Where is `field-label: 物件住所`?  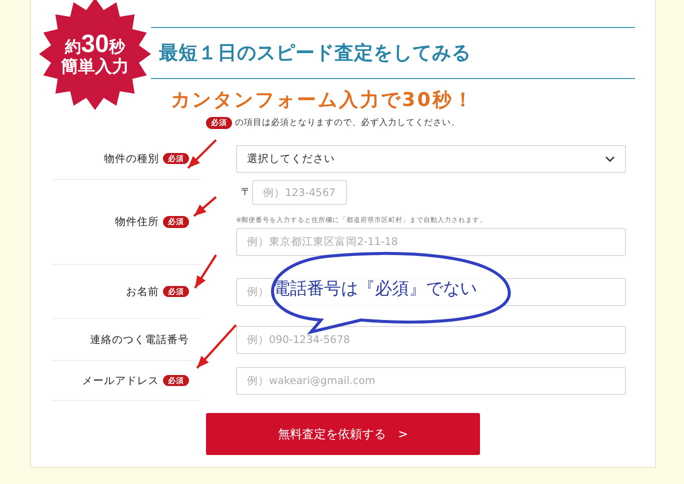
field-label: 物件住所 is located at coordinates (137, 222).